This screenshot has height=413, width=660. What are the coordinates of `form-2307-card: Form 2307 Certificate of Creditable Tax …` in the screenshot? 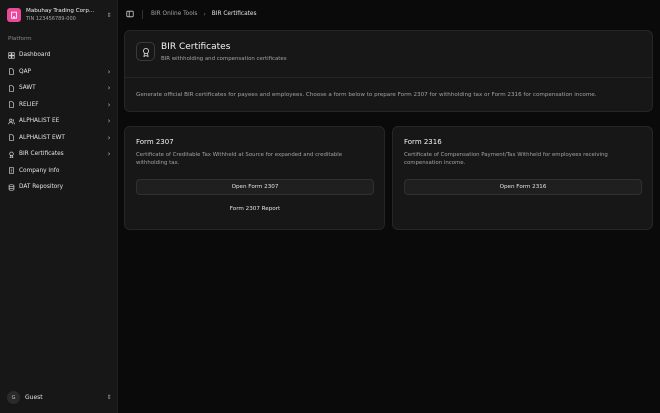 It's located at (254, 178).